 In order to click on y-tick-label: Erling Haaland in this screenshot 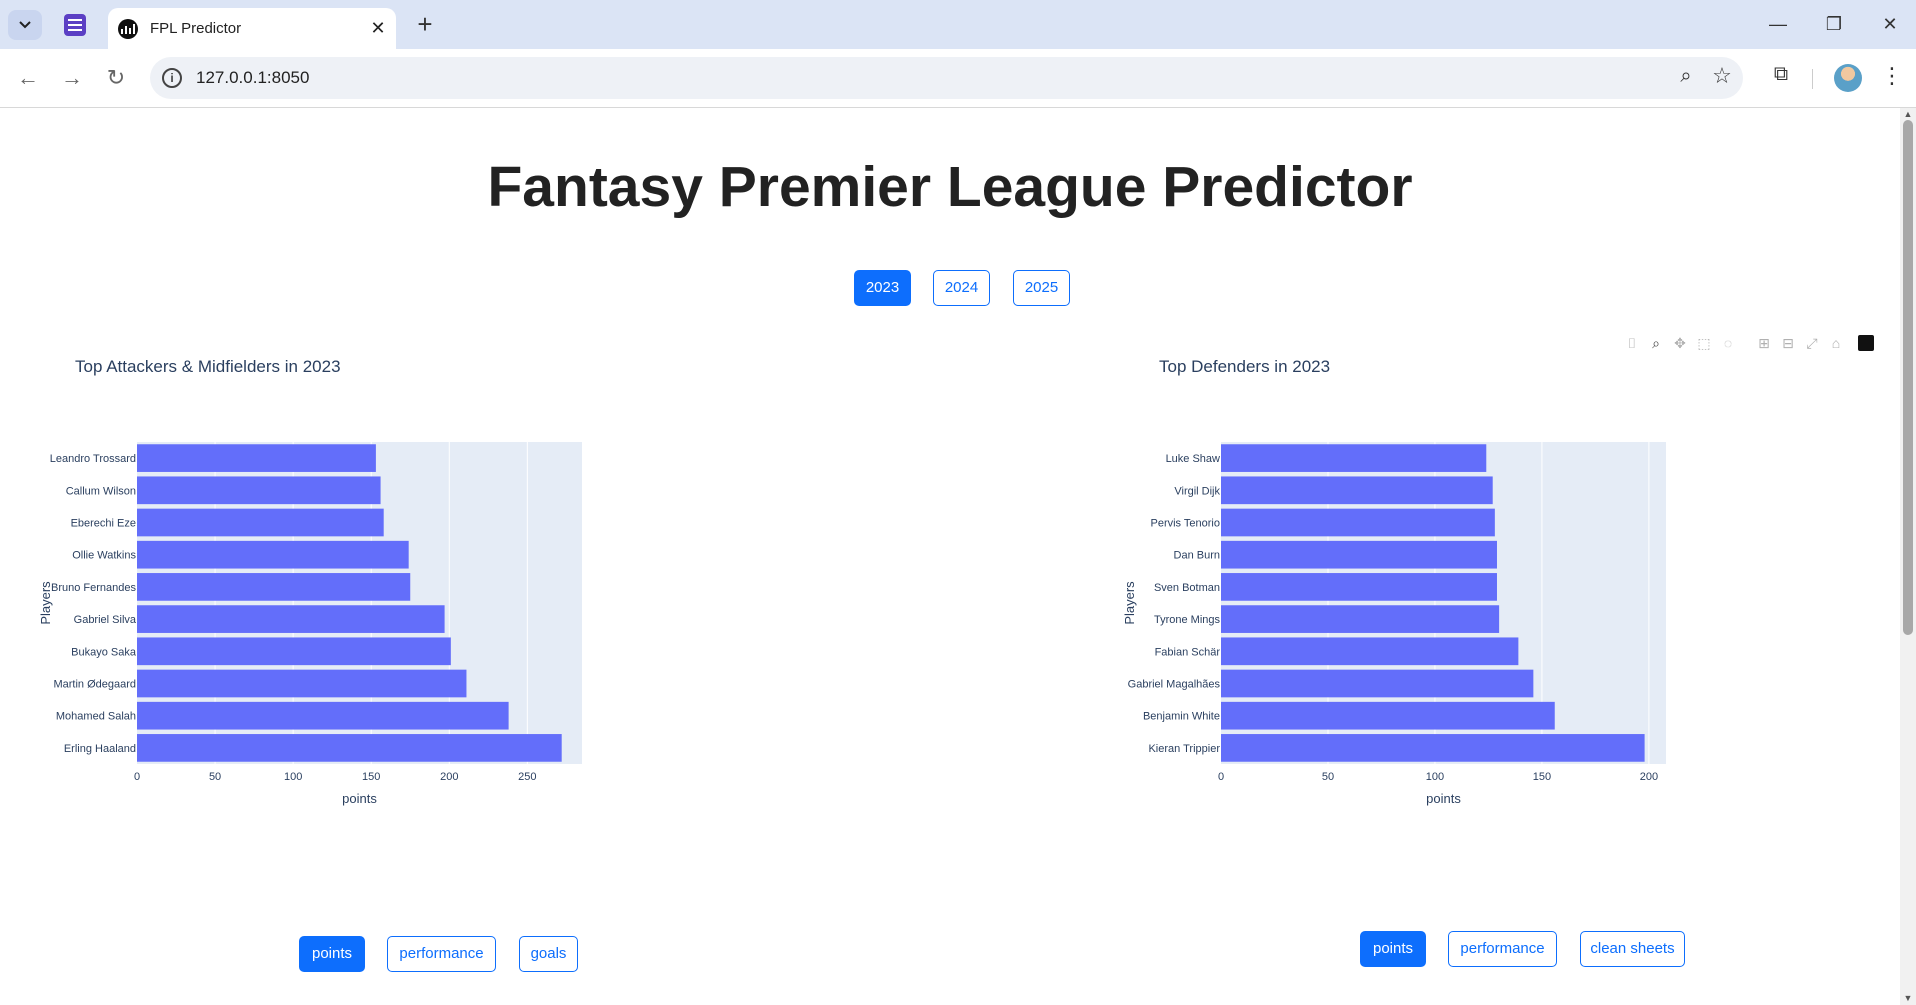, I will do `click(100, 749)`.